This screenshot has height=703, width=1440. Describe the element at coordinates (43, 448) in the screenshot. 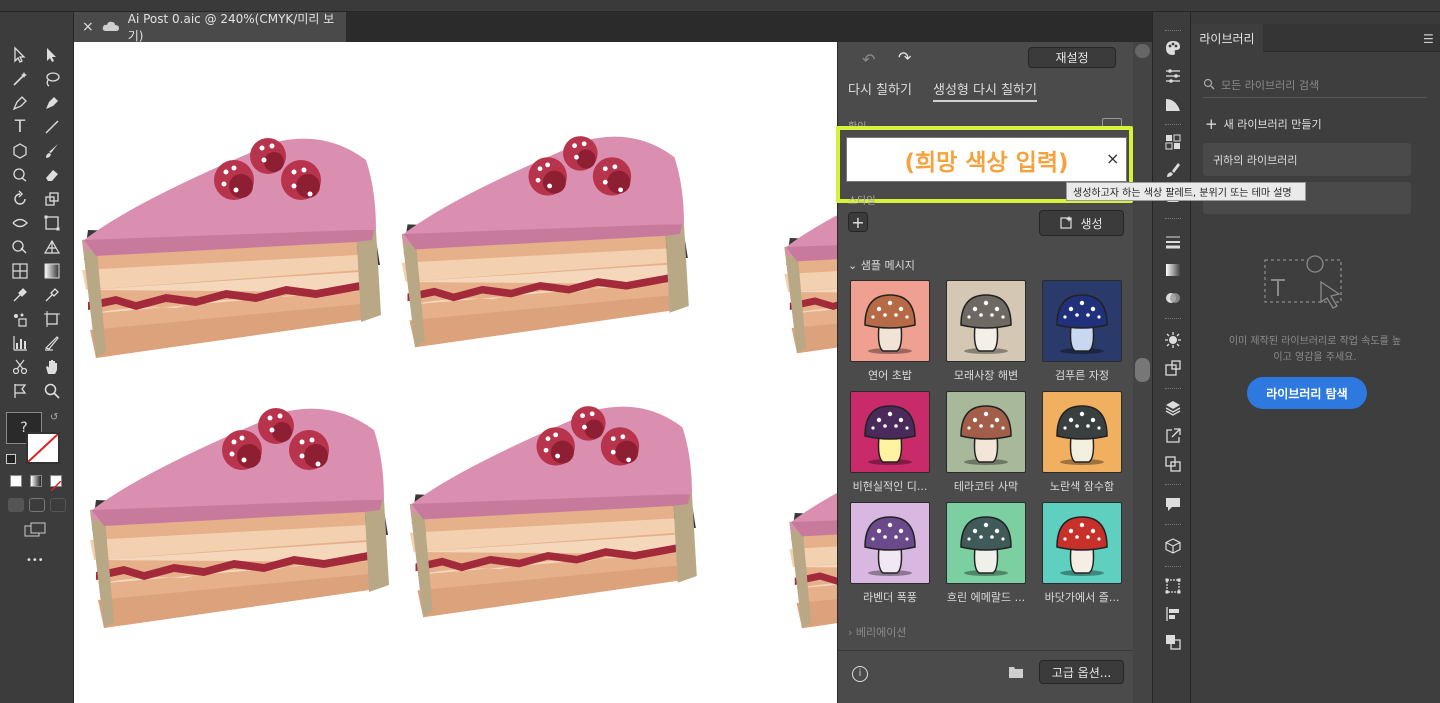

I see `stroke-swatch` at that location.